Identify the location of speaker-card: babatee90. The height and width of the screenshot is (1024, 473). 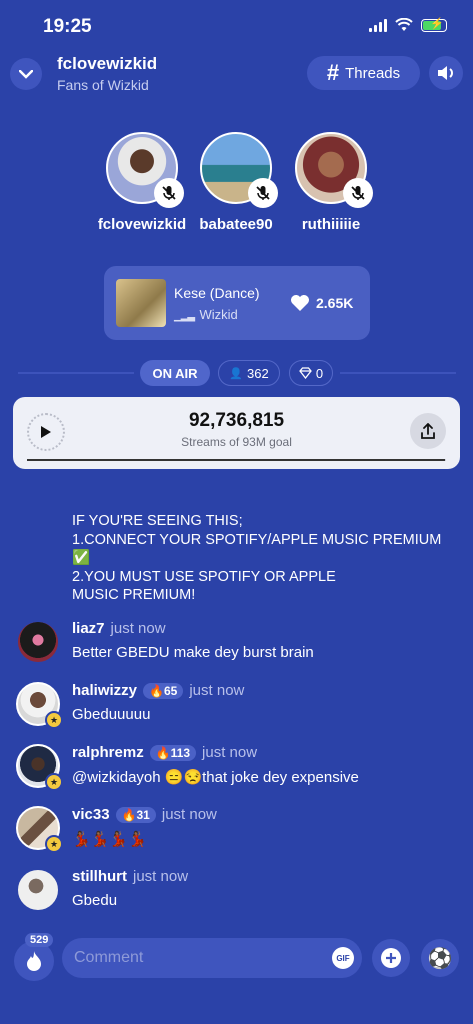
(236, 182).